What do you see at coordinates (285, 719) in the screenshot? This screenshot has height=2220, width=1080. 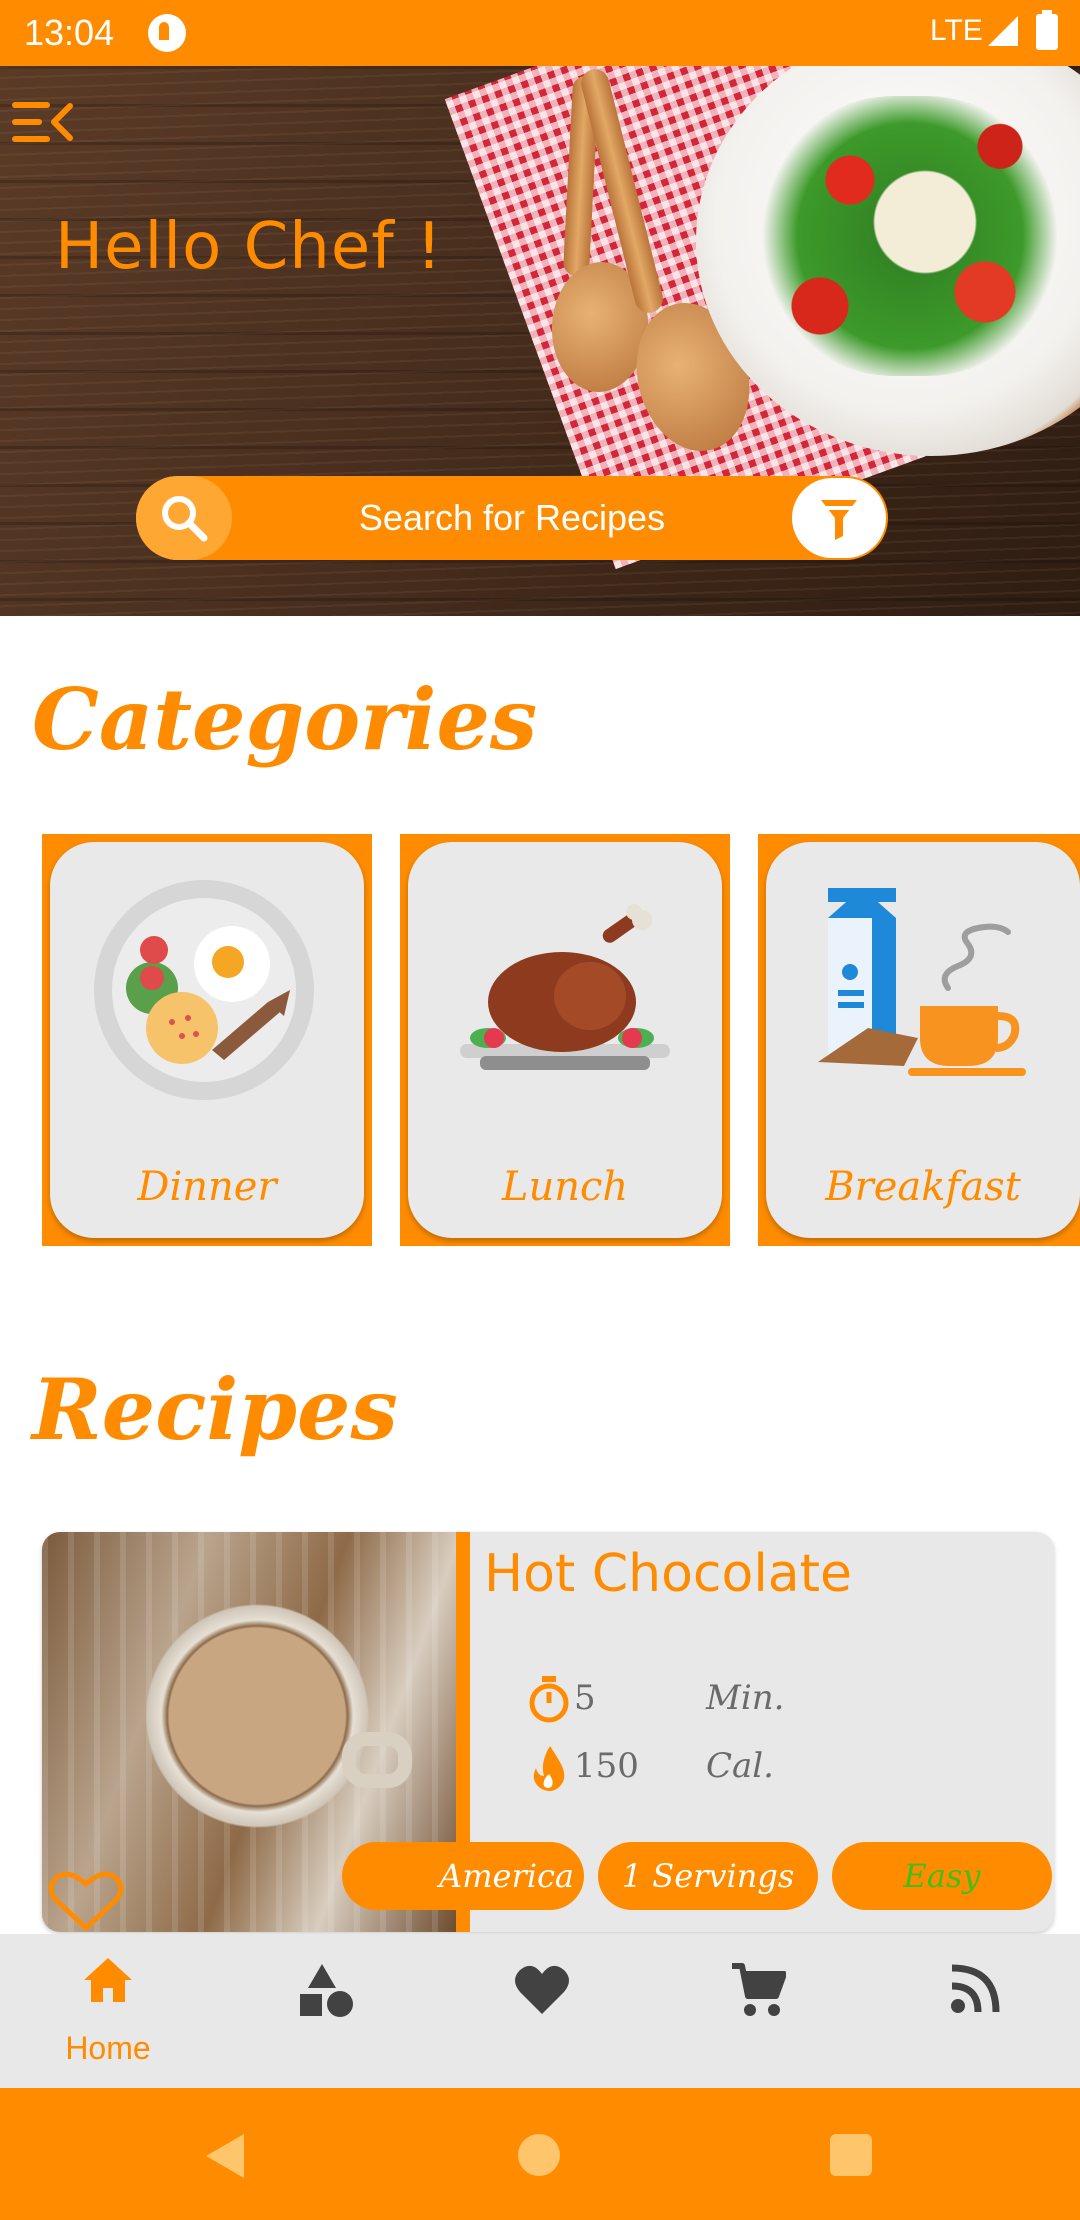 I see `categories-title: Categories` at bounding box center [285, 719].